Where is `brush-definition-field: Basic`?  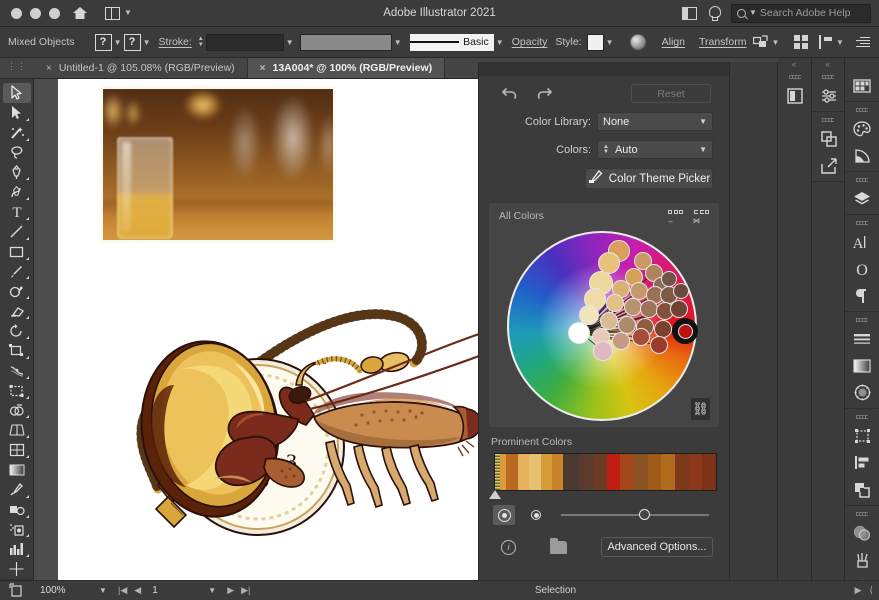
brush-definition-field: Basic is located at coordinates (451, 42).